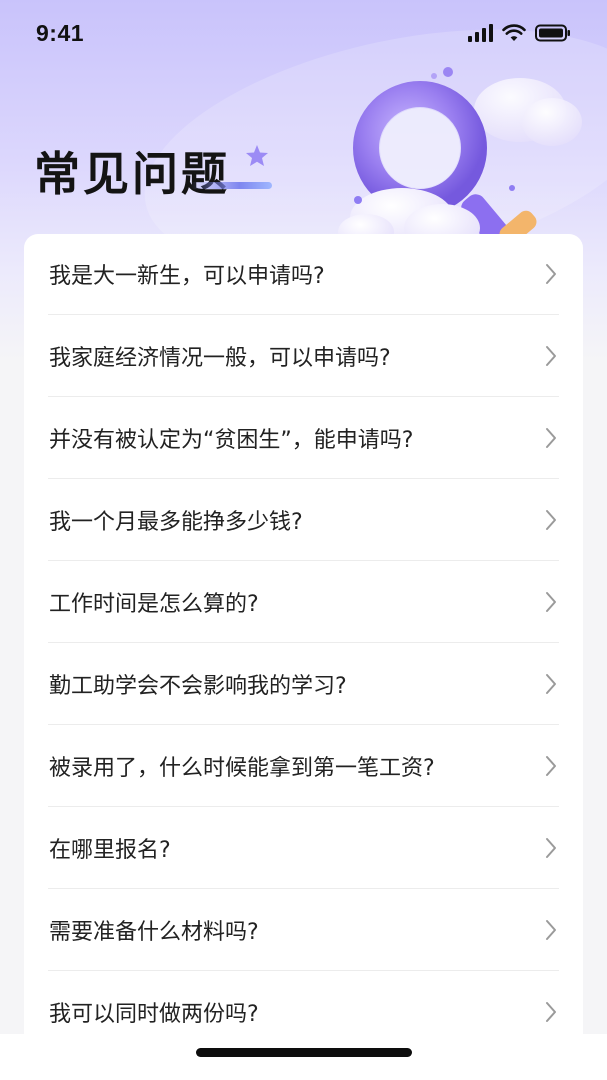  What do you see at coordinates (303, 848) in the screenshot?
I see `faq-item: 在哪里报名?` at bounding box center [303, 848].